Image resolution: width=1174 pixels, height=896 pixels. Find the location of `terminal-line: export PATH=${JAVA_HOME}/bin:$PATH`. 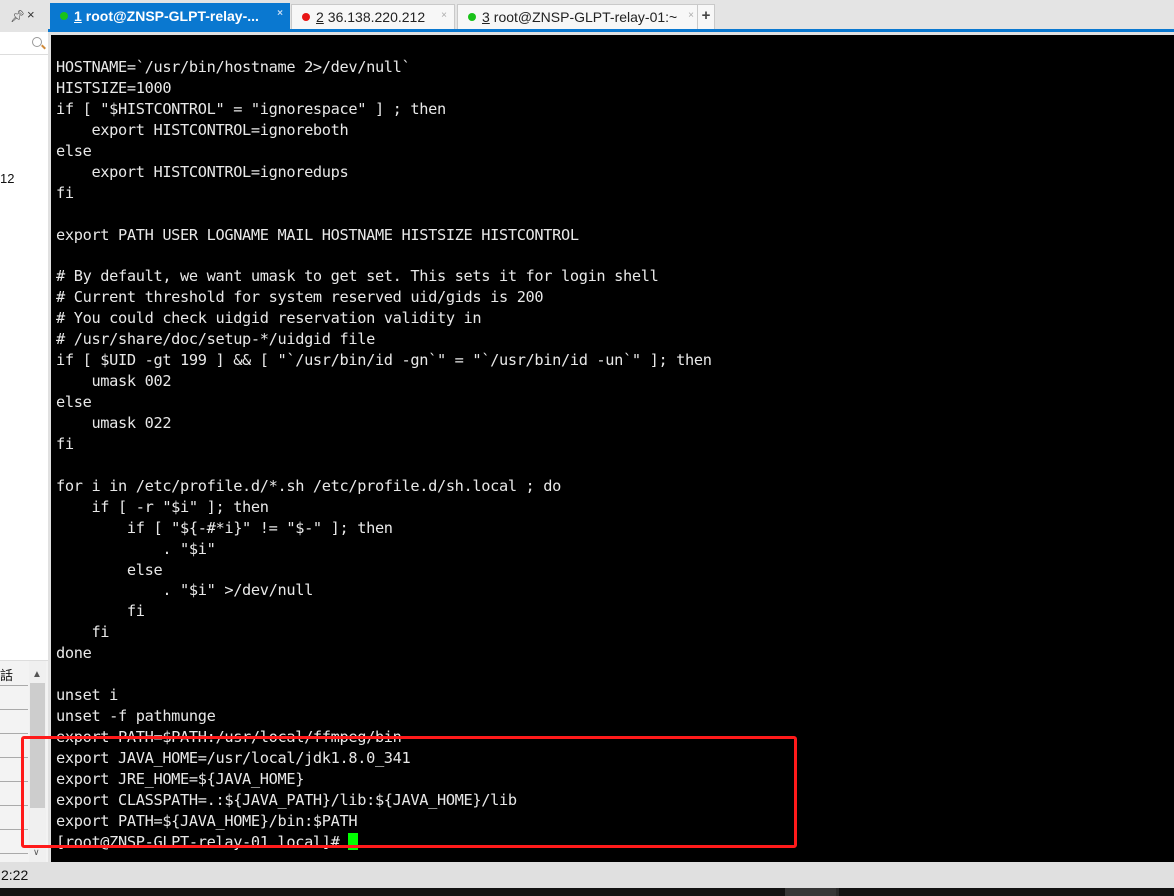

terminal-line: export PATH=${JAVA_HOME}/bin:$PATH is located at coordinates (207, 820).